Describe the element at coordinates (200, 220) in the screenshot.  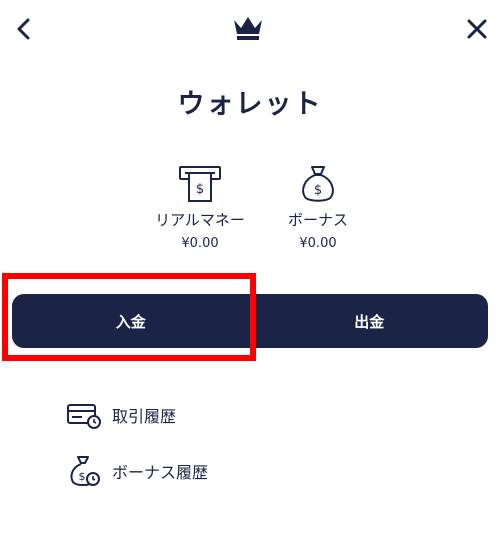
I see `real-money-label: リアルマネー` at that location.